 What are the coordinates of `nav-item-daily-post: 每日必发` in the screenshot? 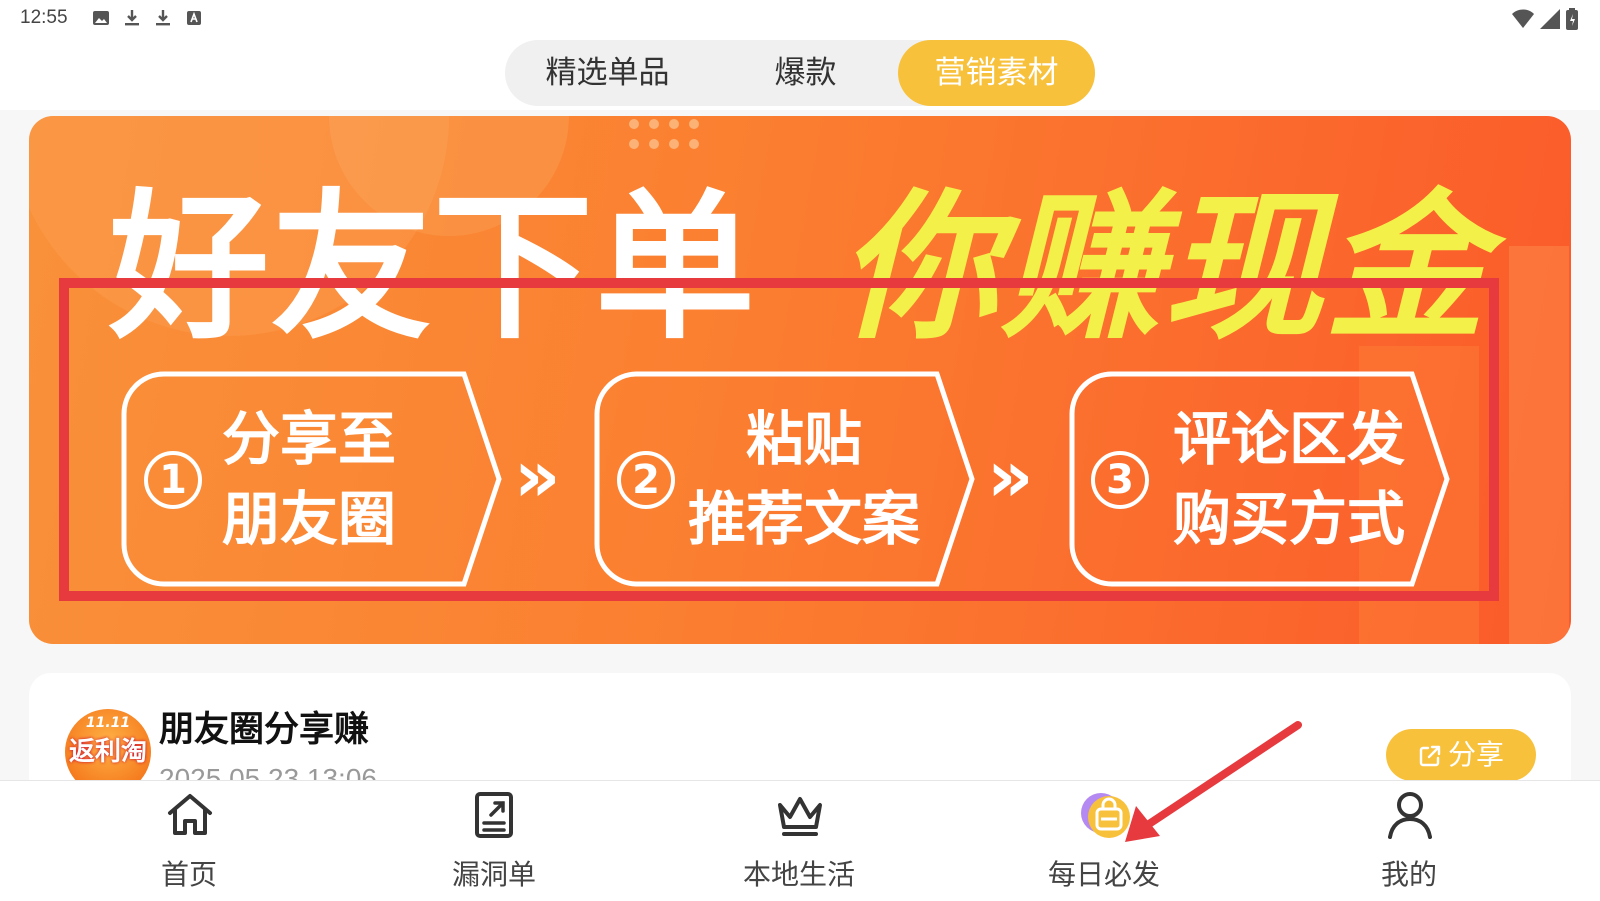 It's located at (1104, 841).